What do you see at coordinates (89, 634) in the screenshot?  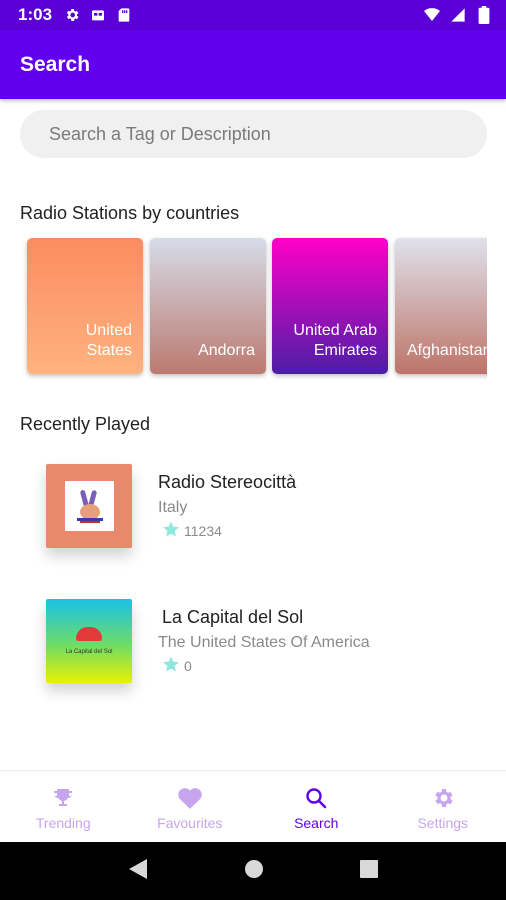 I see `capital-del-sol-logo-icon` at bounding box center [89, 634].